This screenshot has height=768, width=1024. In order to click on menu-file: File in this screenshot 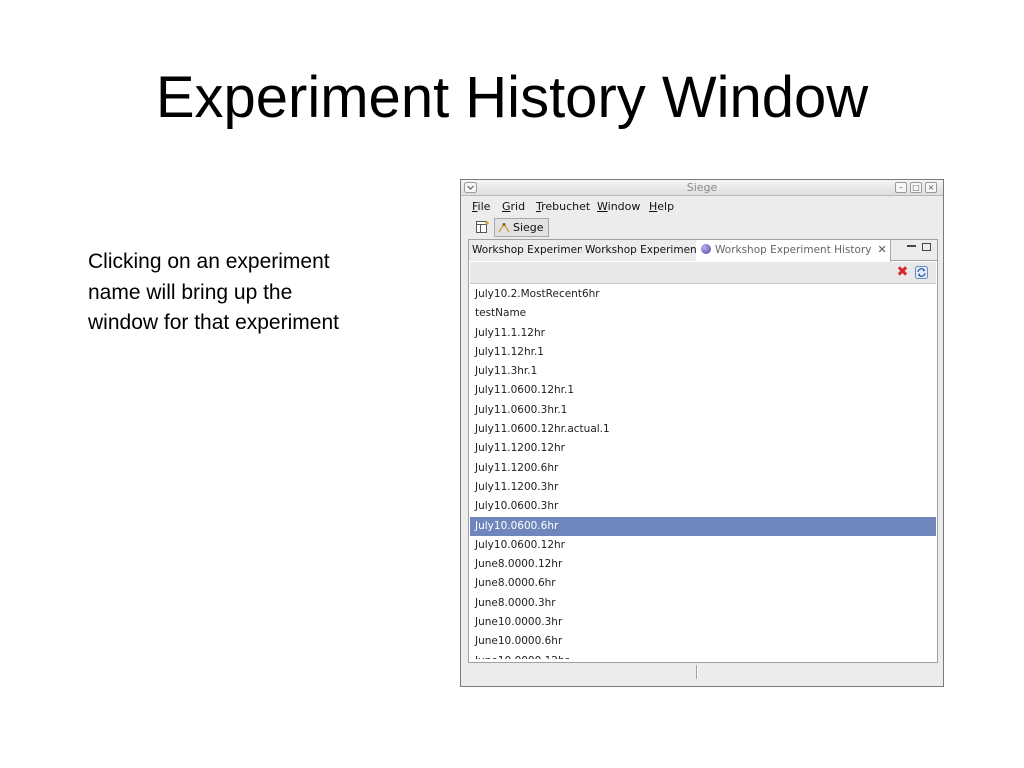, I will do `click(481, 207)`.